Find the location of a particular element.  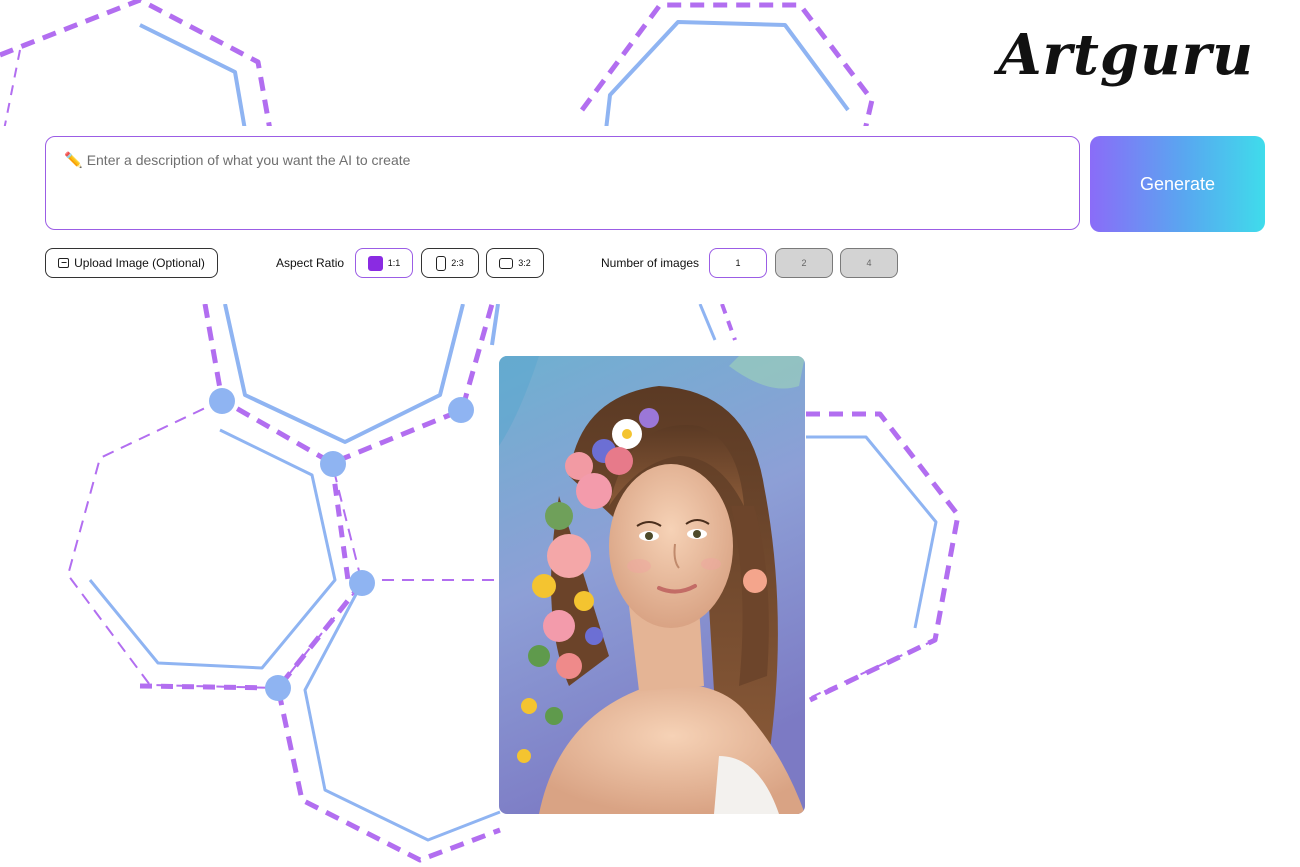

image-count-4-label: 4 is located at coordinates (869, 263).